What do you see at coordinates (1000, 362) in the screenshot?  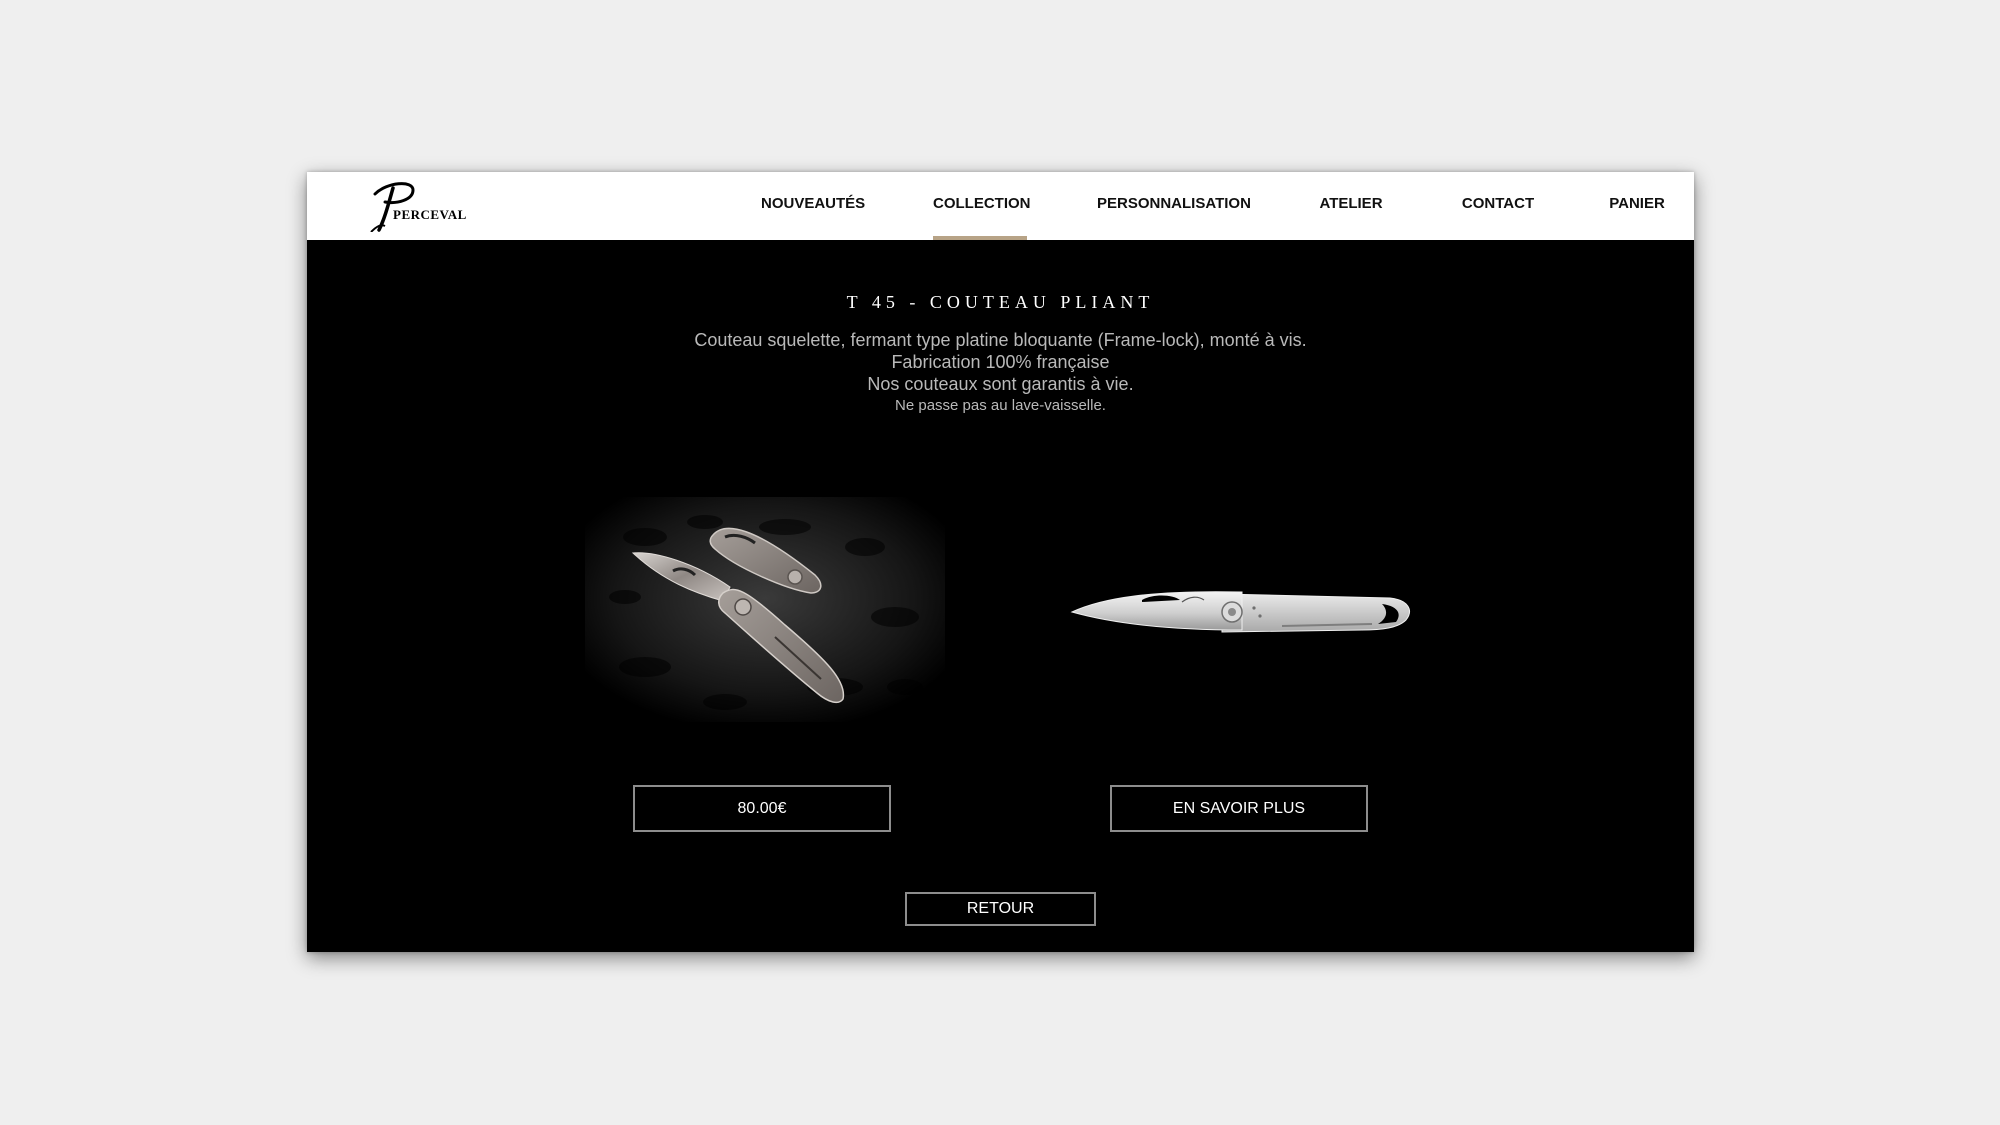 I see `product-description-line: Fabrication 100% française` at bounding box center [1000, 362].